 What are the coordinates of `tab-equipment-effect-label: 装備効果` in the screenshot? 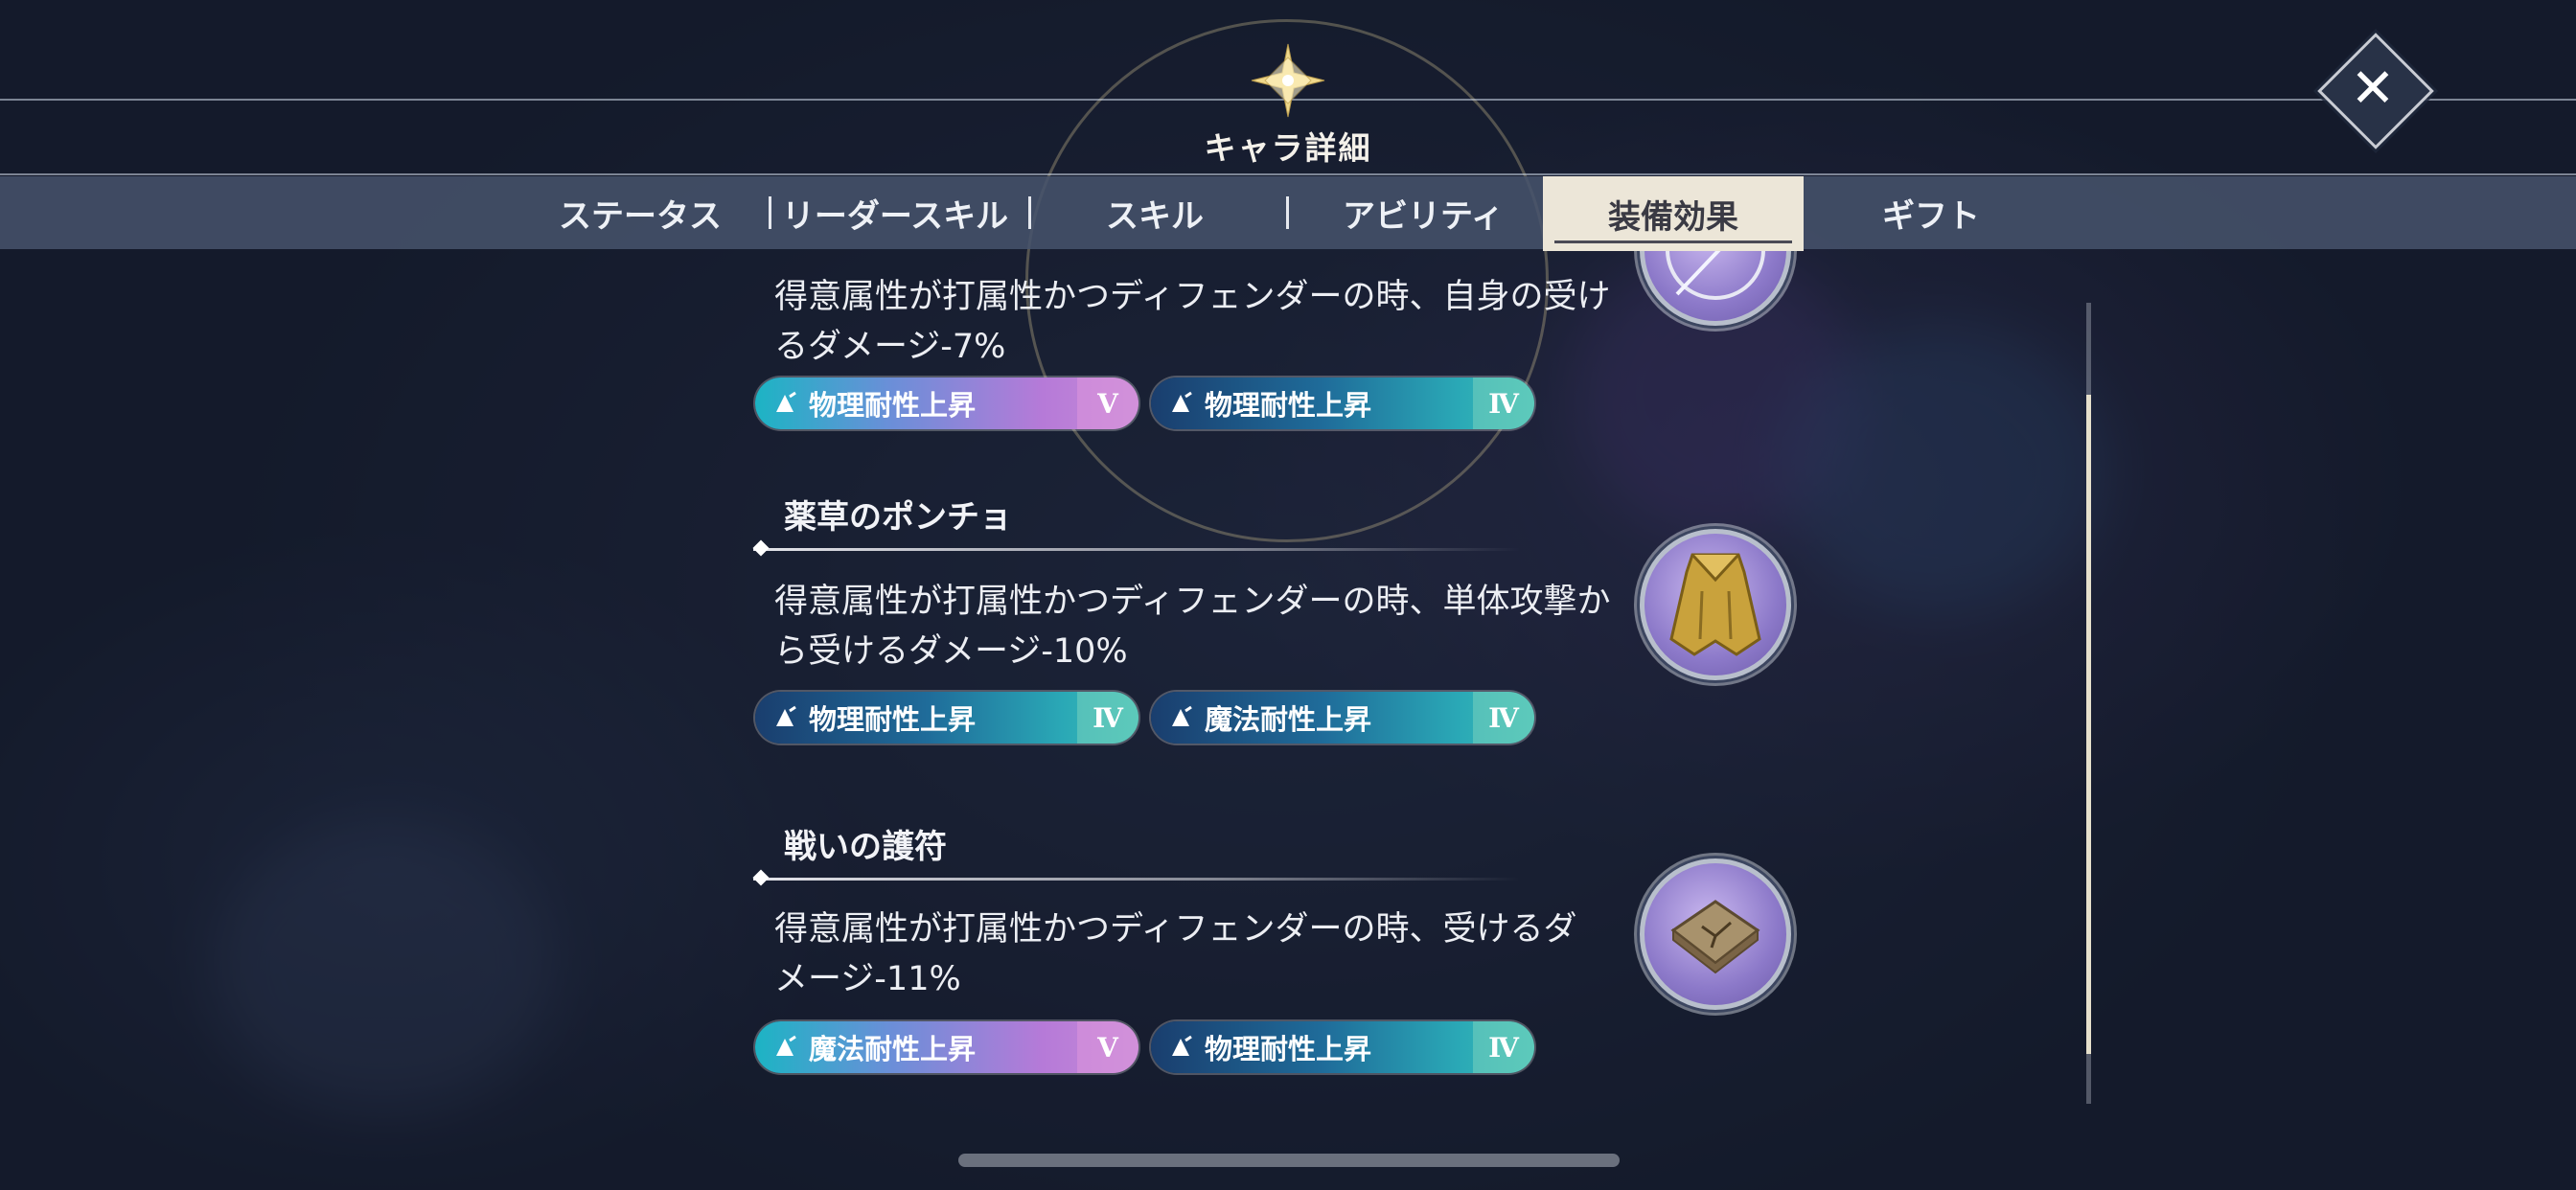 It's located at (1673, 217).